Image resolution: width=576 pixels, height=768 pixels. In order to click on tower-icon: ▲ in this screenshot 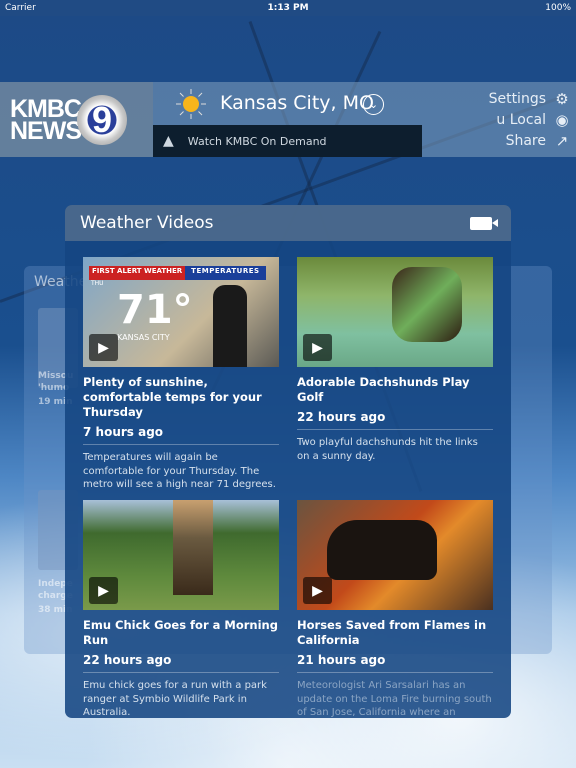, I will do `click(168, 141)`.